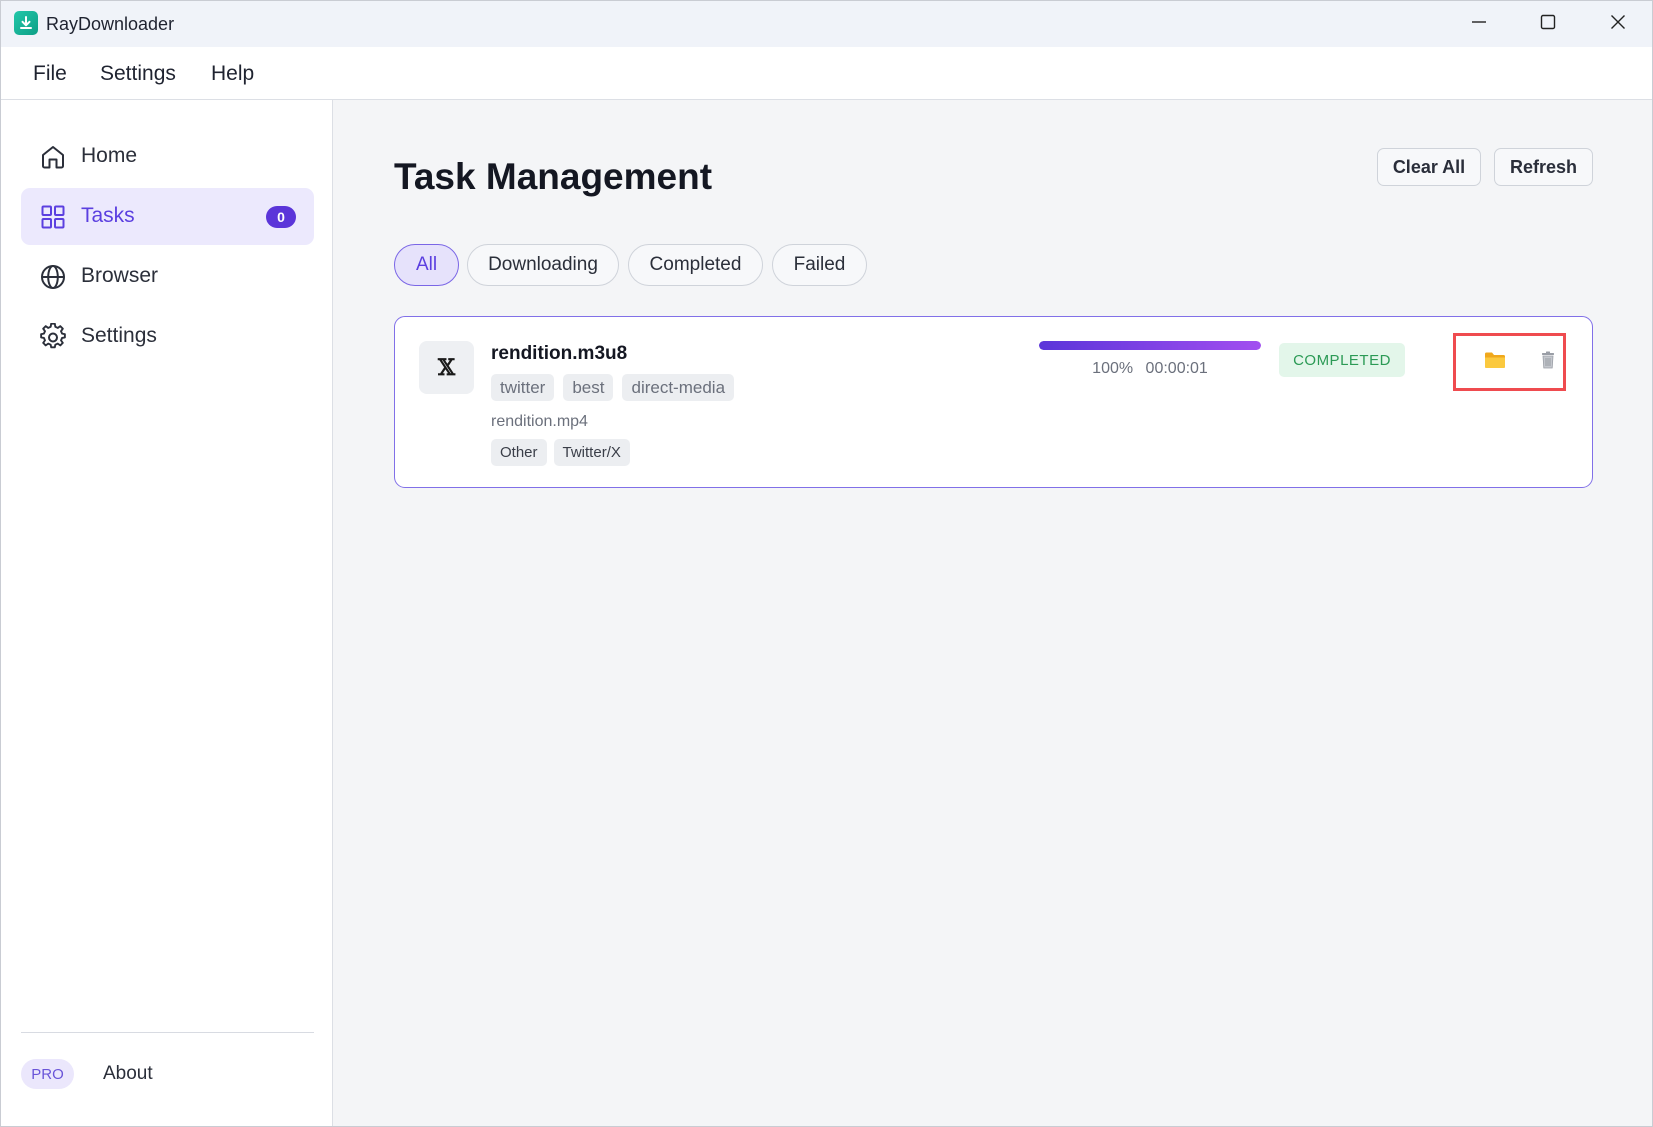 Image resolution: width=1653 pixels, height=1127 pixels. Describe the element at coordinates (426, 265) in the screenshot. I see `tab-all: All` at that location.